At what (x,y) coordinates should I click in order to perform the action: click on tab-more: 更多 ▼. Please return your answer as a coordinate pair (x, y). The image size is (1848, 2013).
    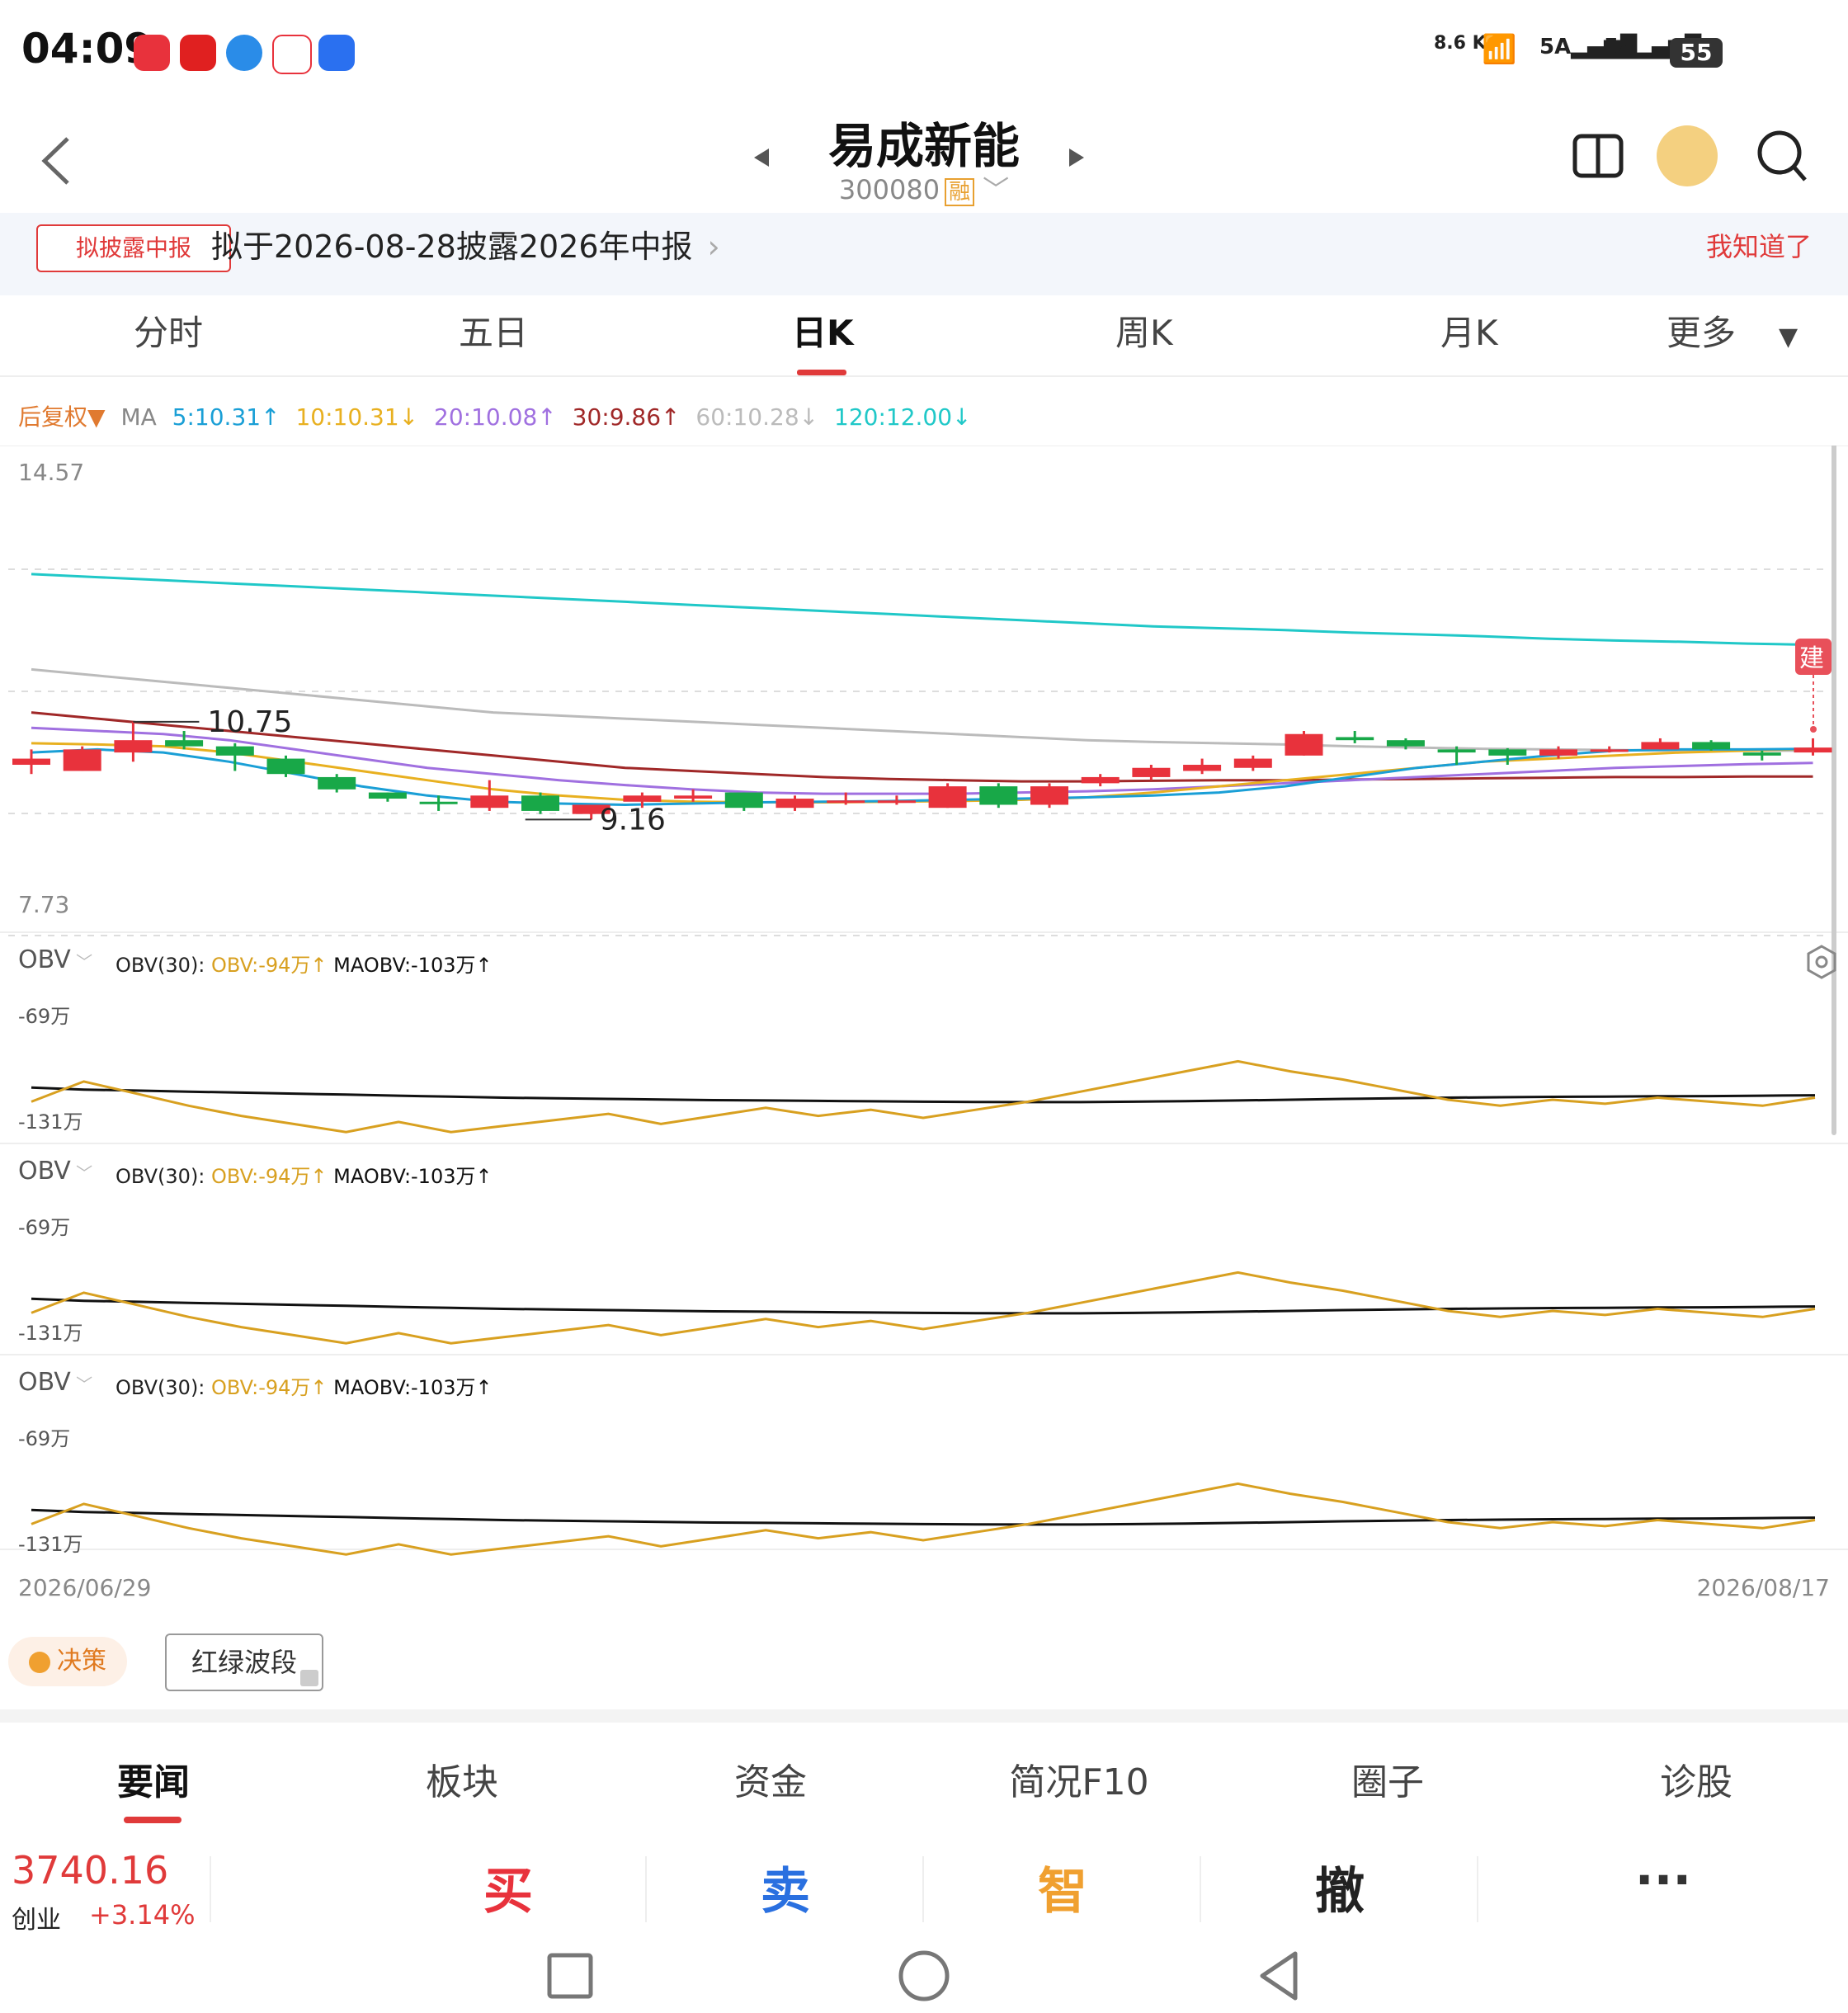
    Looking at the image, I should click on (1732, 330).